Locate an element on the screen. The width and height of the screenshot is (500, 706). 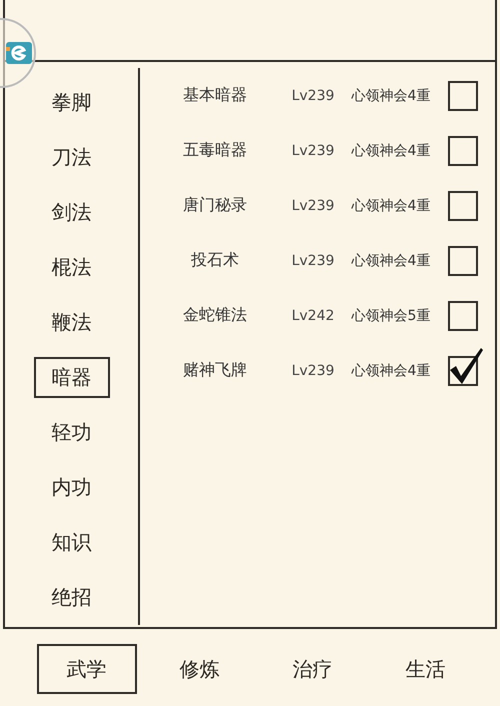
app-icon is located at coordinates (19, 53).